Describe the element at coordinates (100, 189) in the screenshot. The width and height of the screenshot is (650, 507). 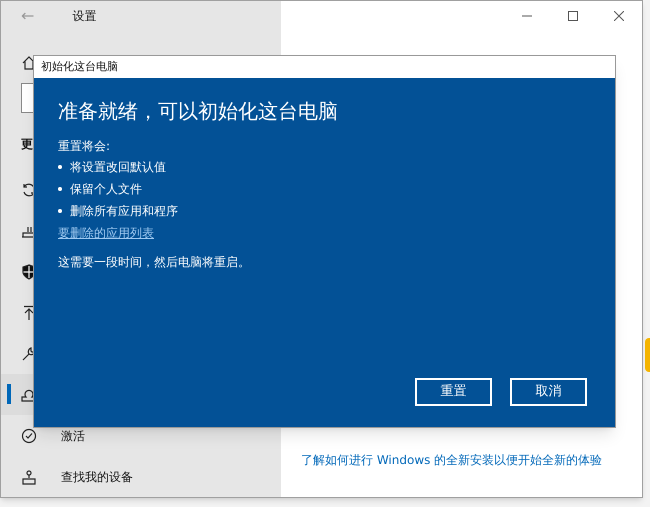
I see `bullet-item: 保留个人文件` at that location.